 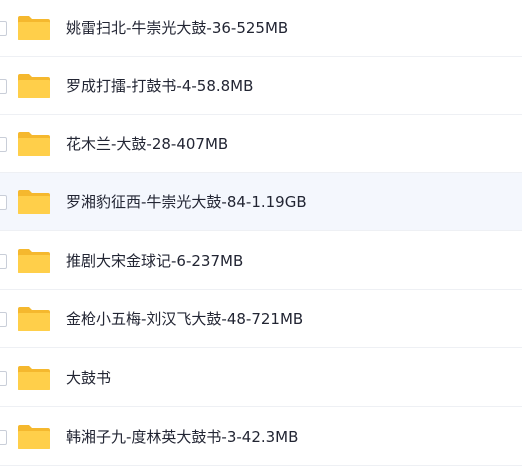 What do you see at coordinates (182, 436) in the screenshot?
I see `file-name: 韩湘子九-度林英大鼓书-3-42.3MB` at bounding box center [182, 436].